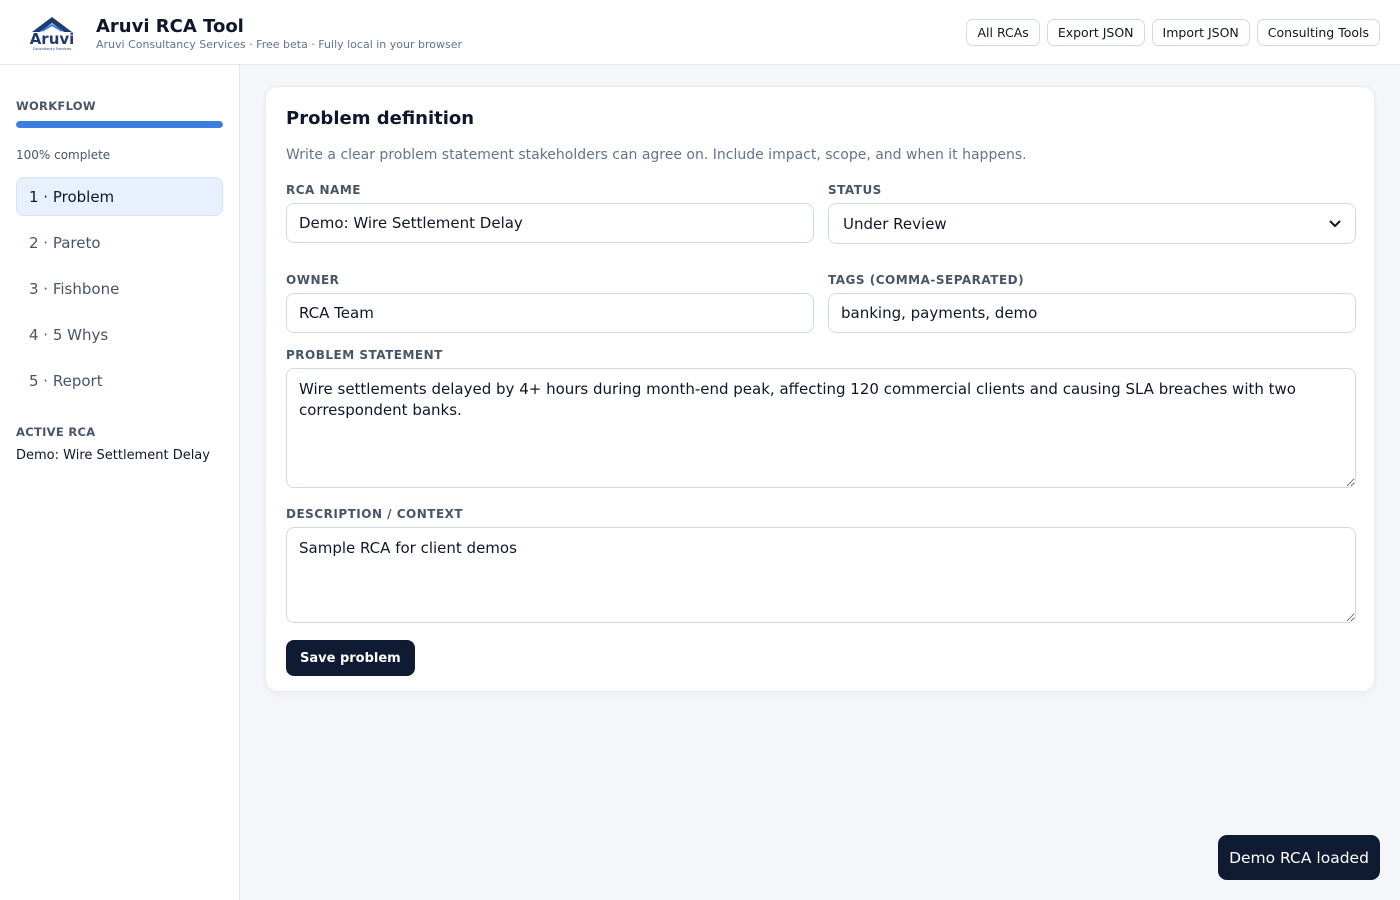 This screenshot has height=900, width=1400. Describe the element at coordinates (350, 658) in the screenshot. I see `save-problem-button: Save problem` at that location.